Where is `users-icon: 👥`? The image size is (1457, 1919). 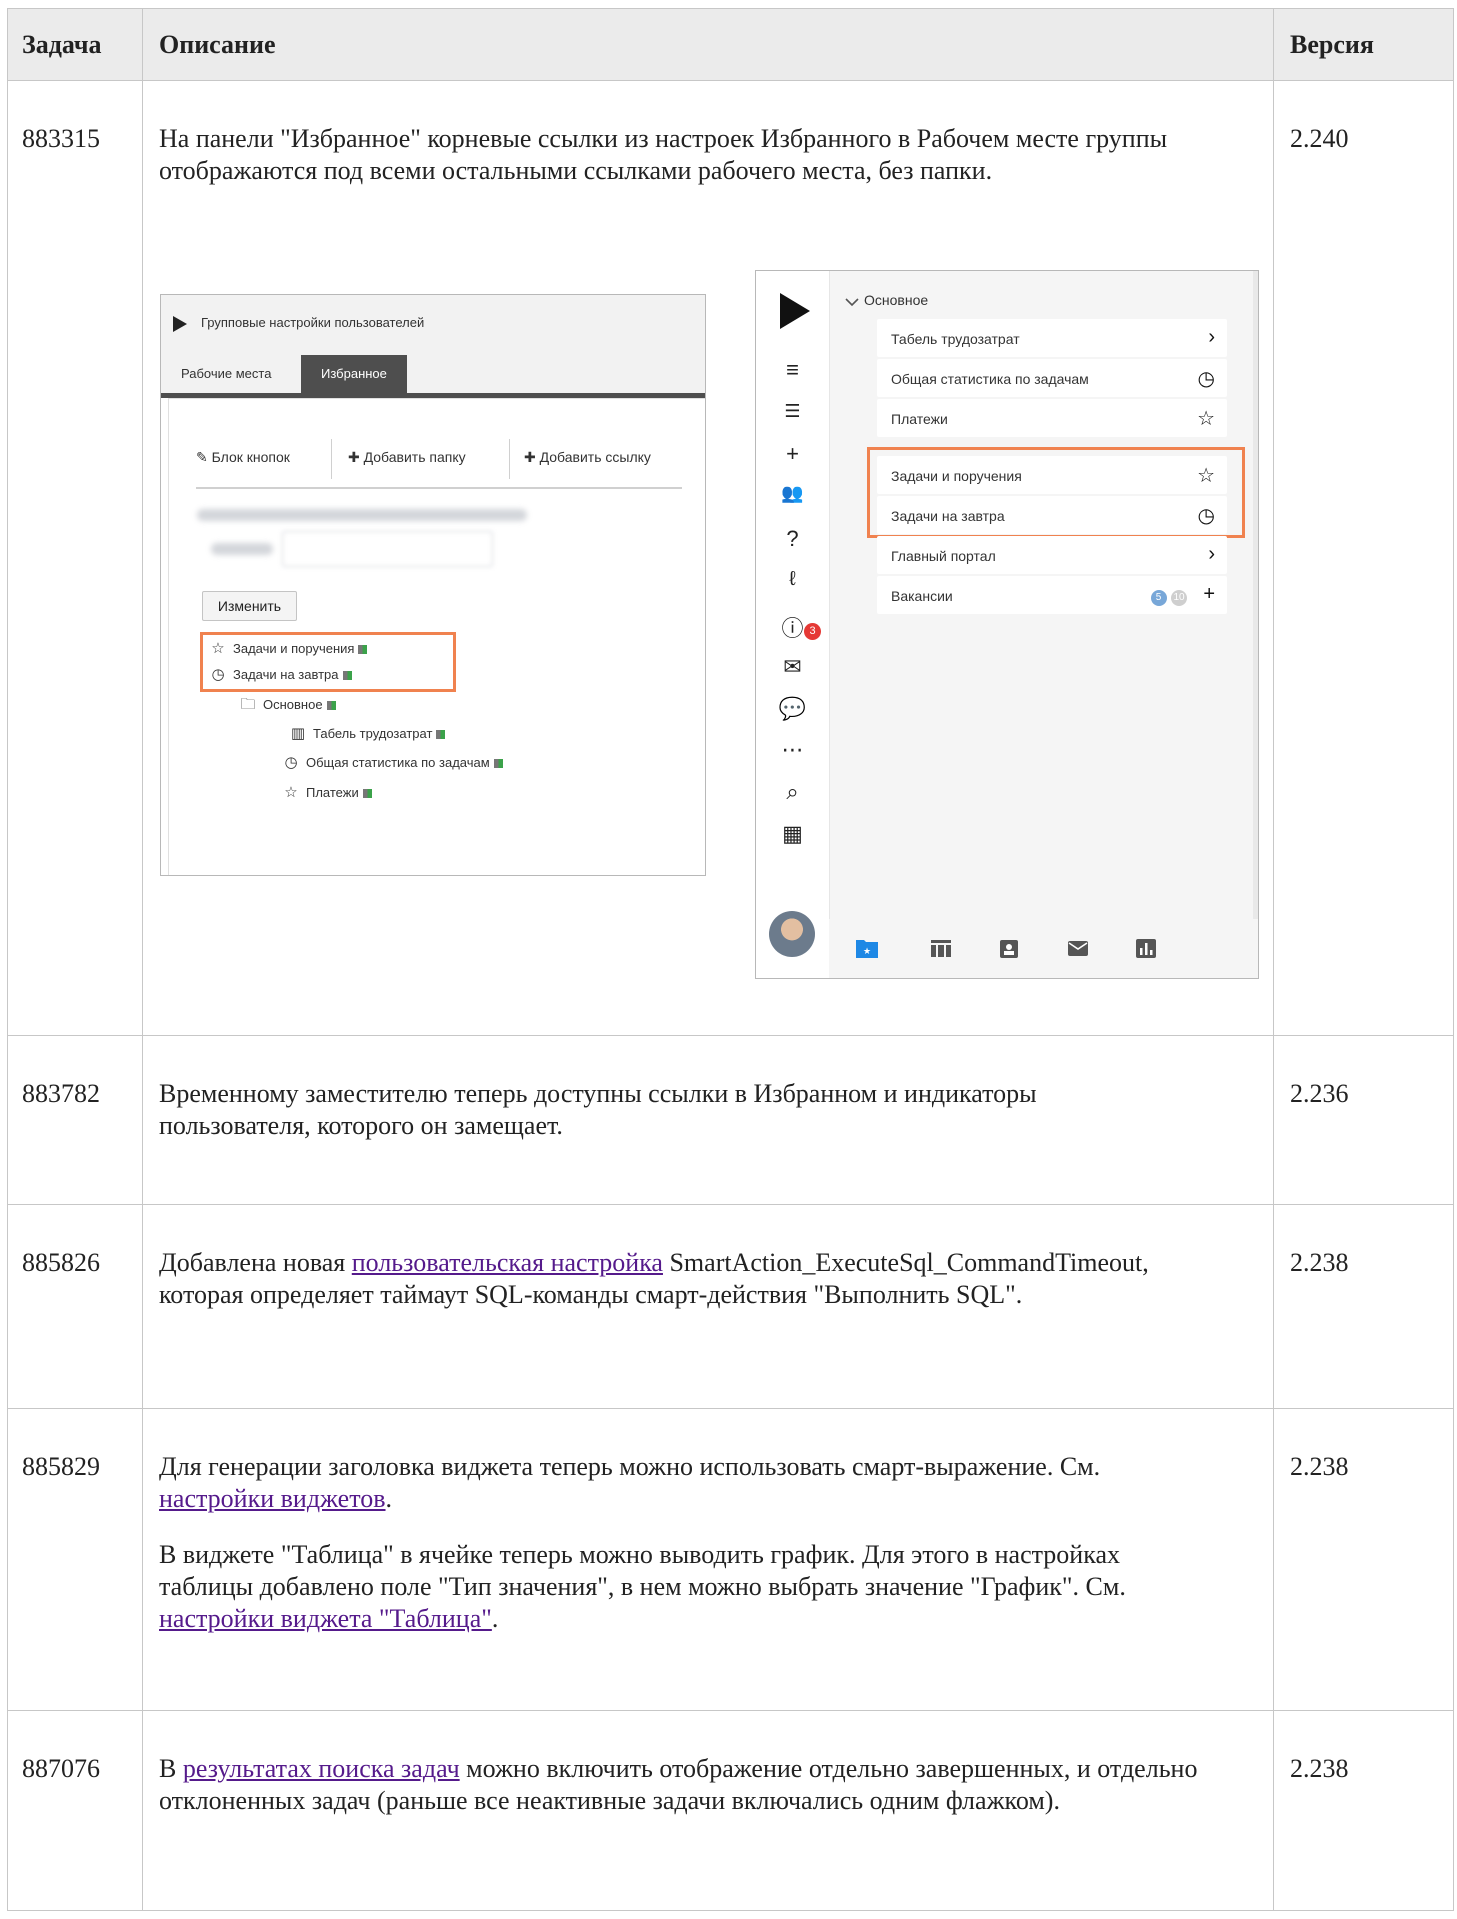
users-icon: 👥 is located at coordinates (792, 493).